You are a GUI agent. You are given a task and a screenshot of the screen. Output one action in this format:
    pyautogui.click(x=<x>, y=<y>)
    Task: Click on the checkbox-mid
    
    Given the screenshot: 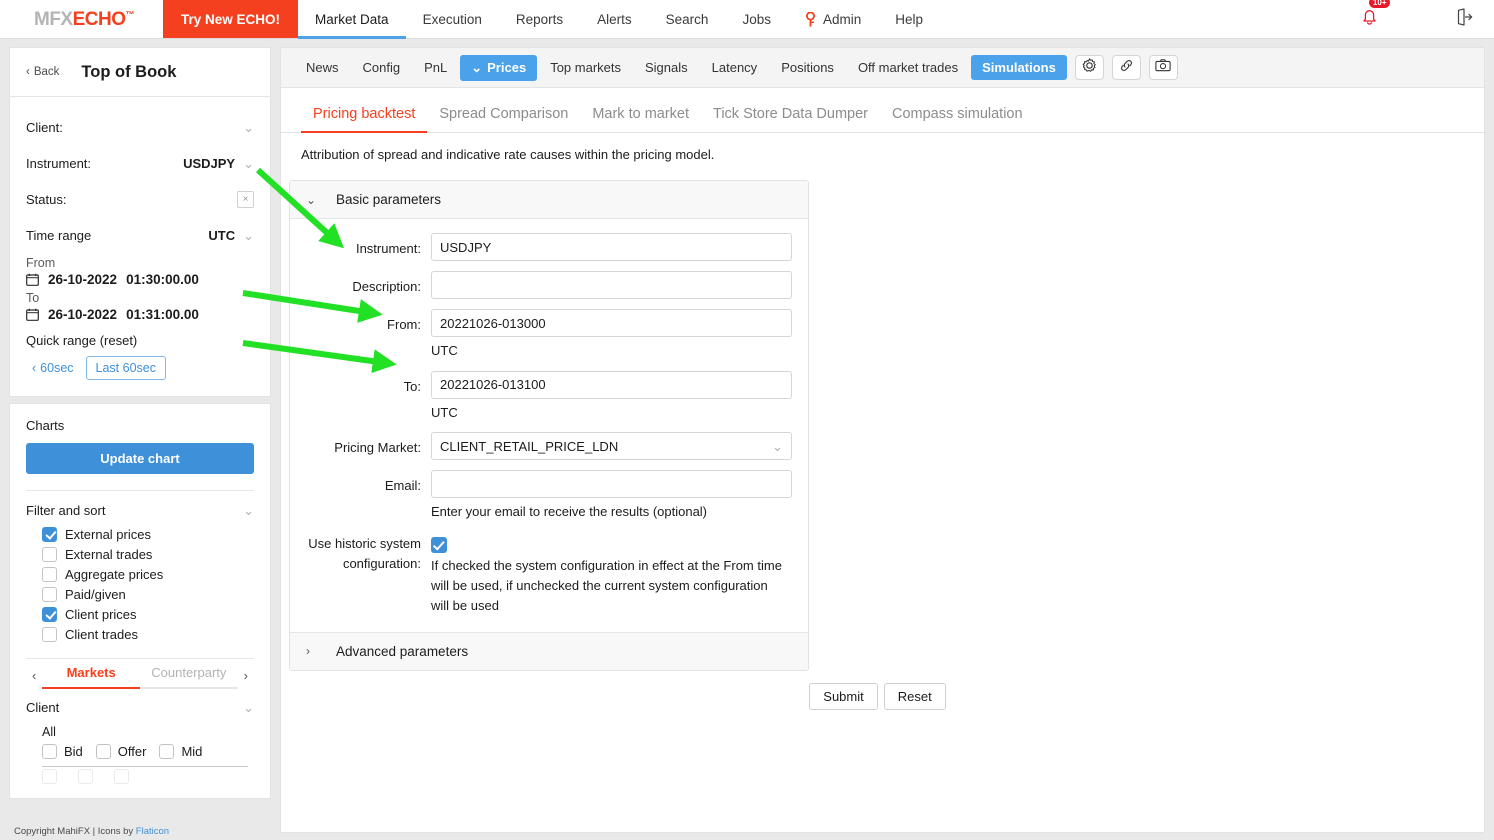 What is the action you would take?
    pyautogui.click(x=167, y=751)
    